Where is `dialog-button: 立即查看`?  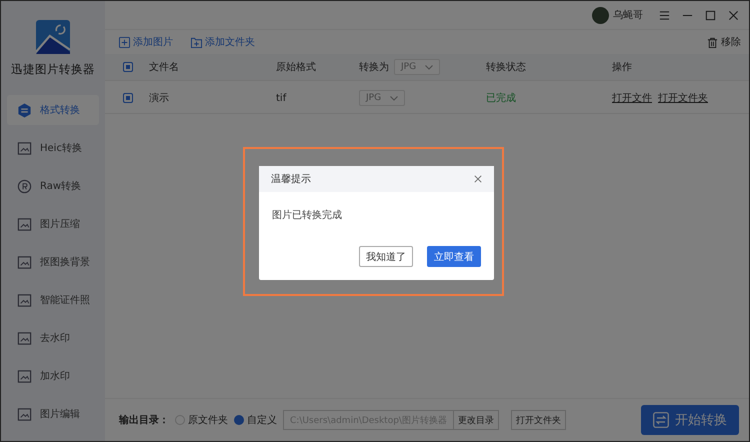
dialog-button: 立即查看 is located at coordinates (454, 256).